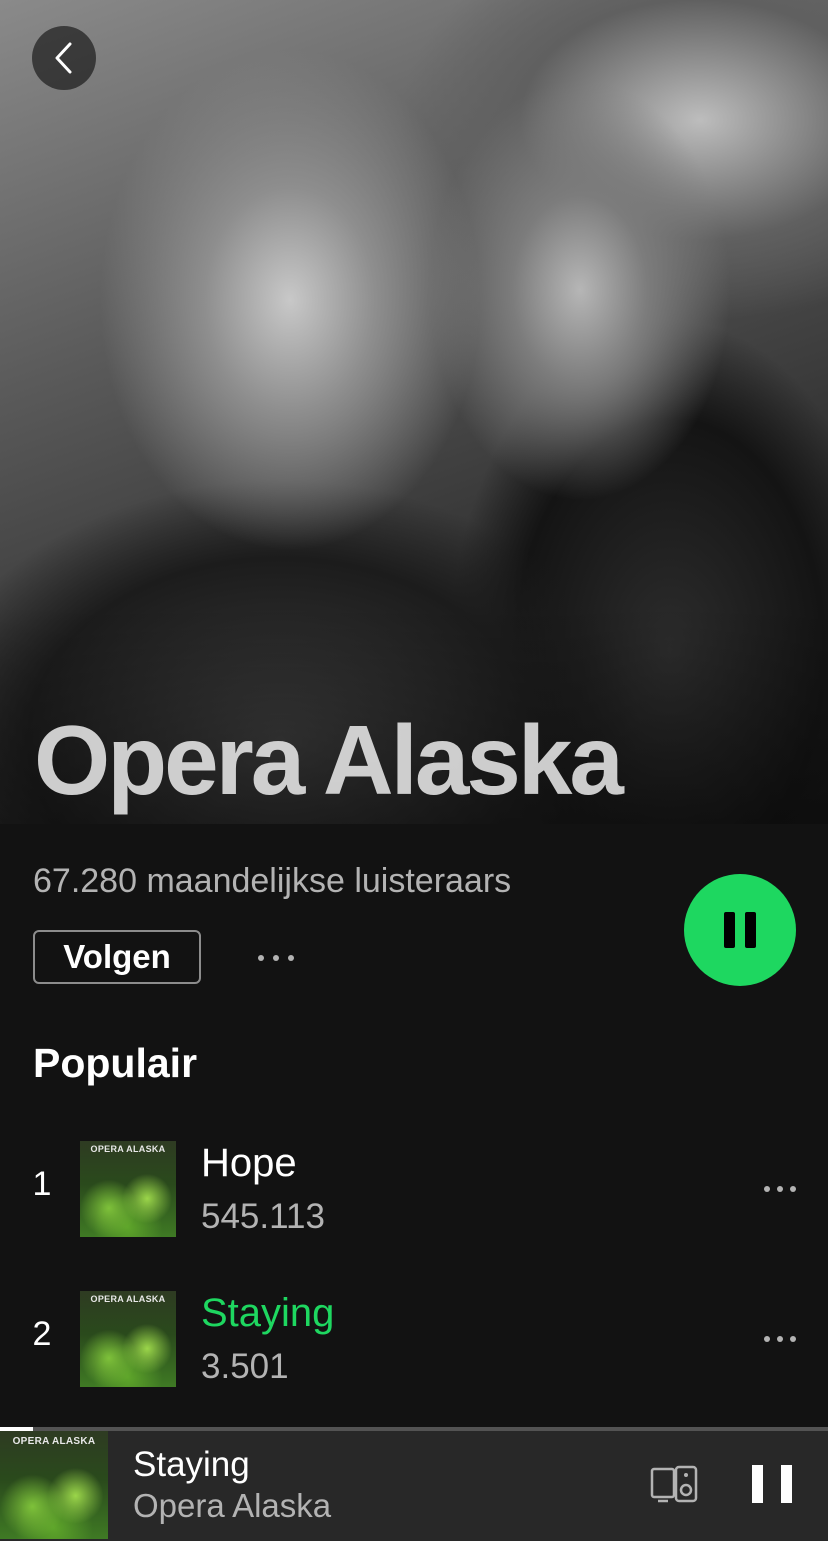  What do you see at coordinates (54, 1485) in the screenshot?
I see `now-playing-cover-image: OPERA ALASKA` at bounding box center [54, 1485].